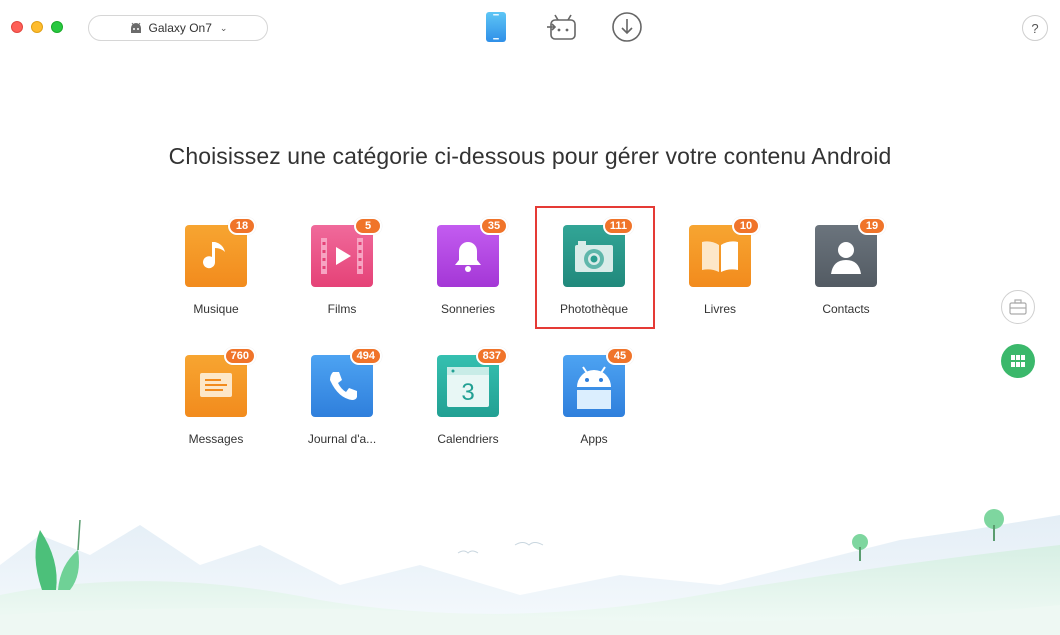 This screenshot has height=635, width=1060. What do you see at coordinates (872, 226) in the screenshot?
I see `count-badge: 19` at bounding box center [872, 226].